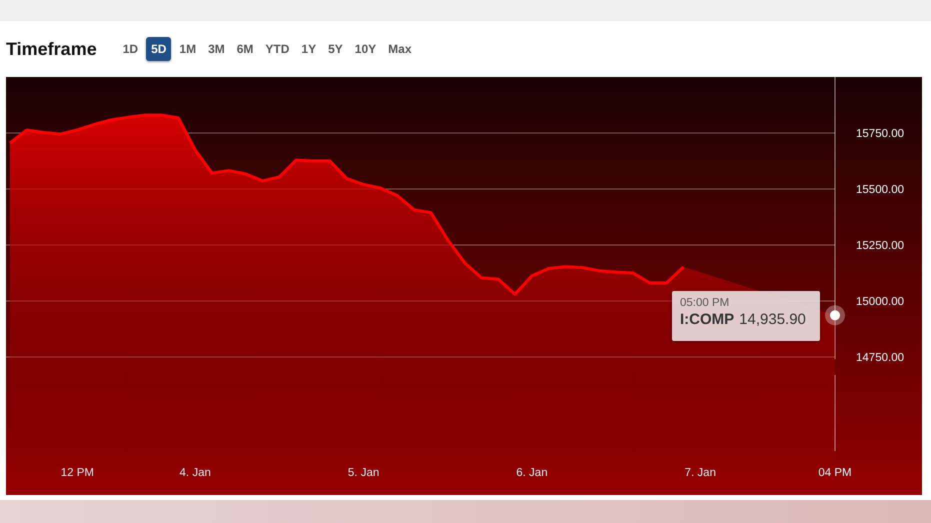 This screenshot has height=523, width=931. What do you see at coordinates (77, 473) in the screenshot?
I see `x-axis-label: 12 PM` at bounding box center [77, 473].